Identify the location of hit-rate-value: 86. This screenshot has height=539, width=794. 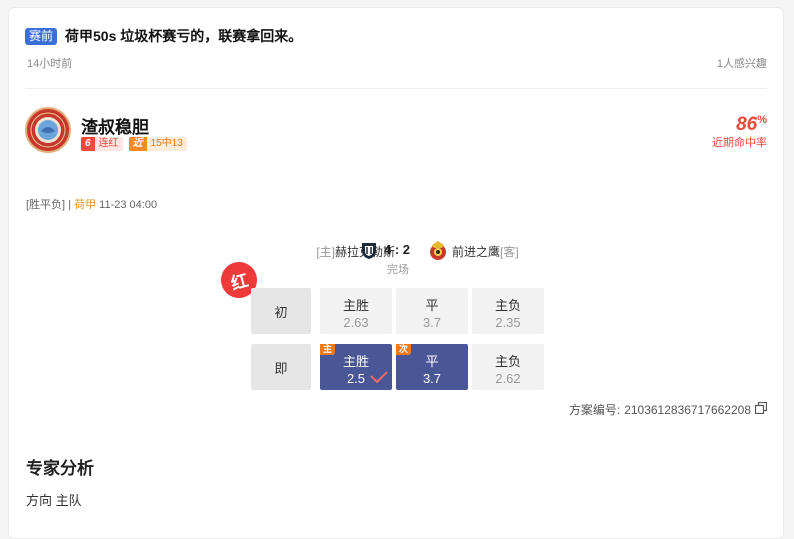
(747, 124).